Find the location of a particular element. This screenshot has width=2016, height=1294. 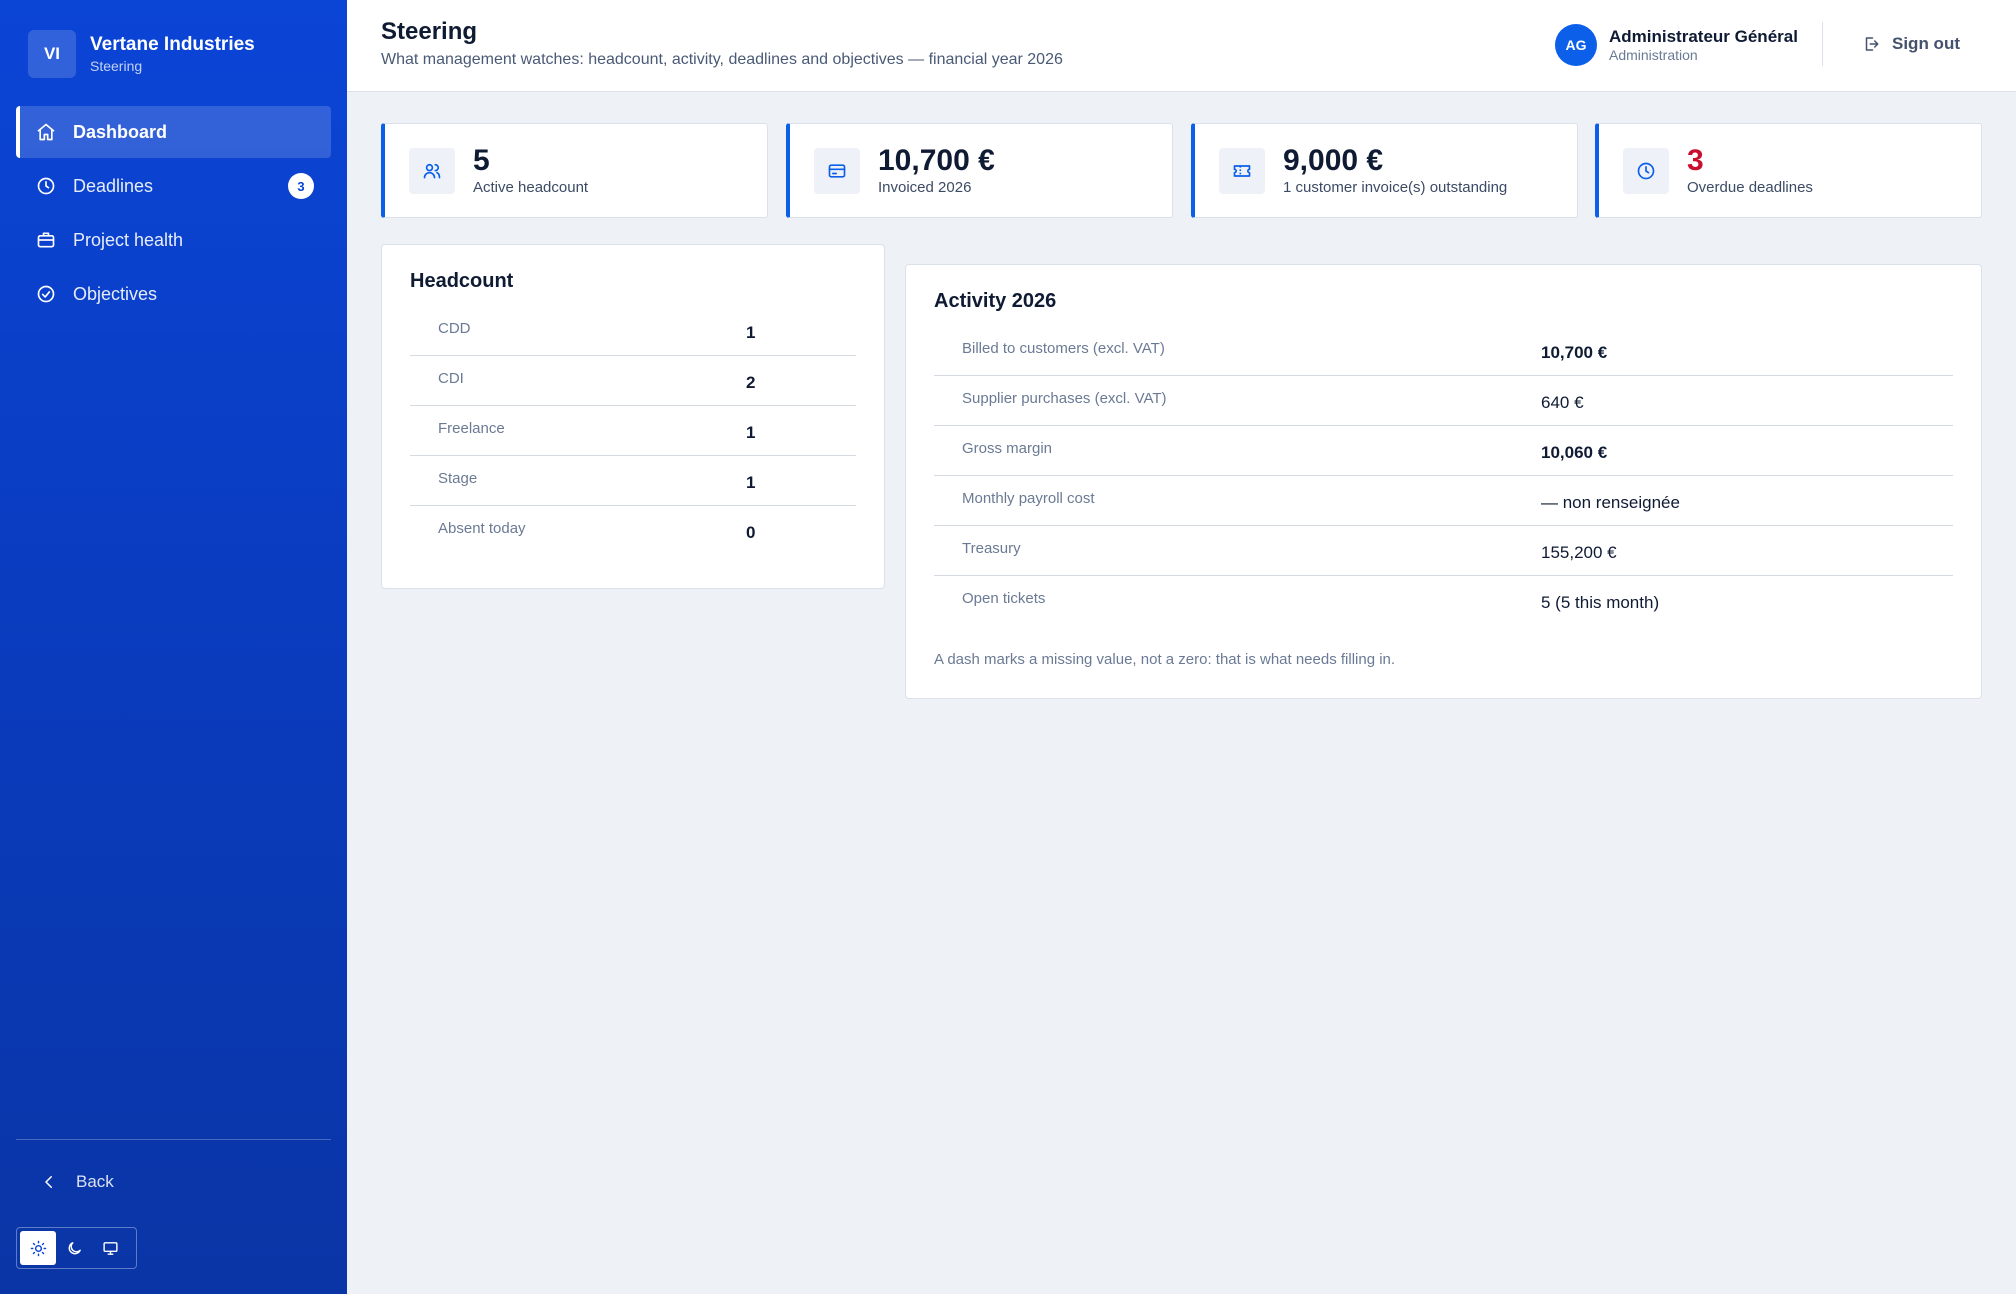

sign-out-label: Sign out is located at coordinates (1926, 43).